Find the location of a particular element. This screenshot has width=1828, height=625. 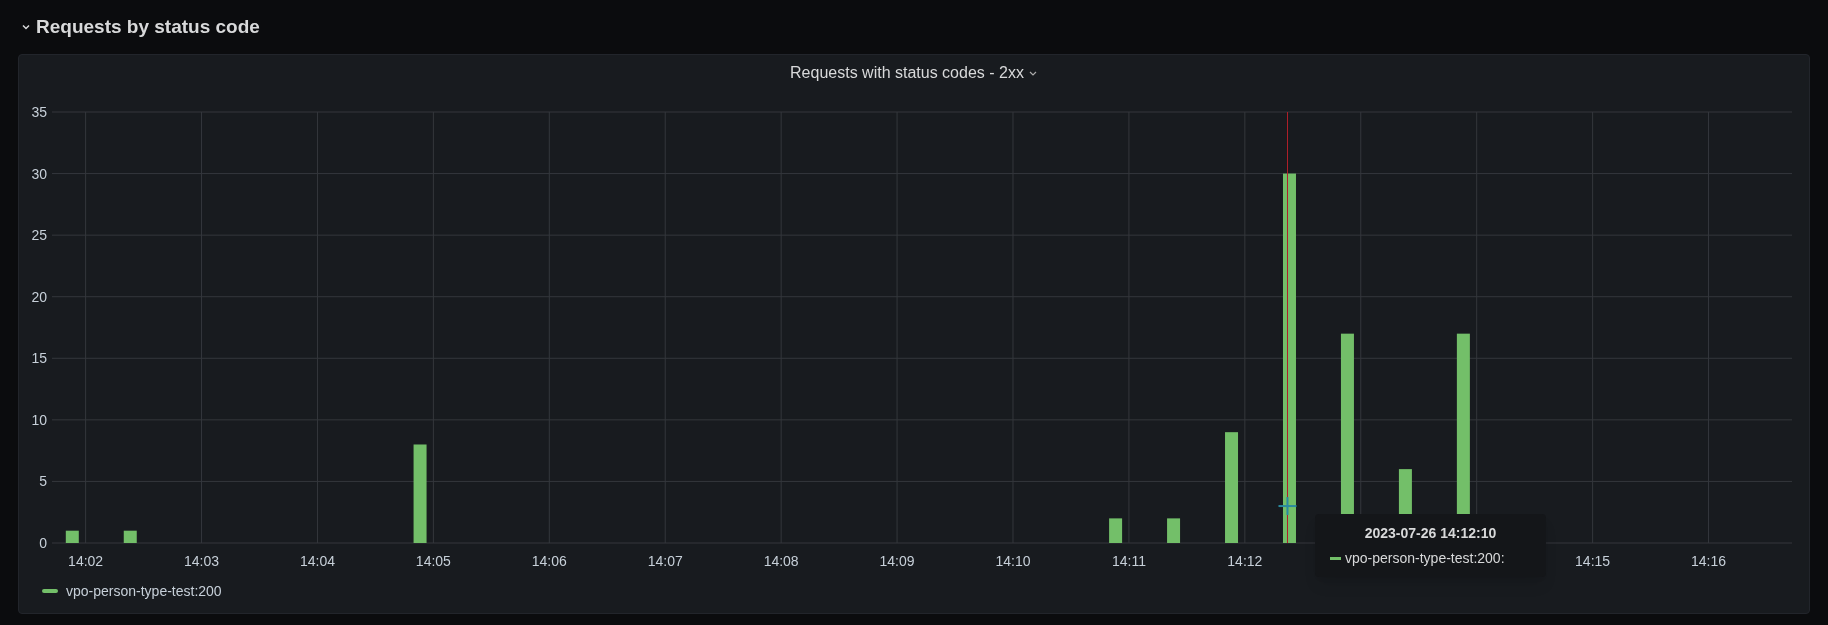

x-axis-label: 14:12 is located at coordinates (1245, 561).